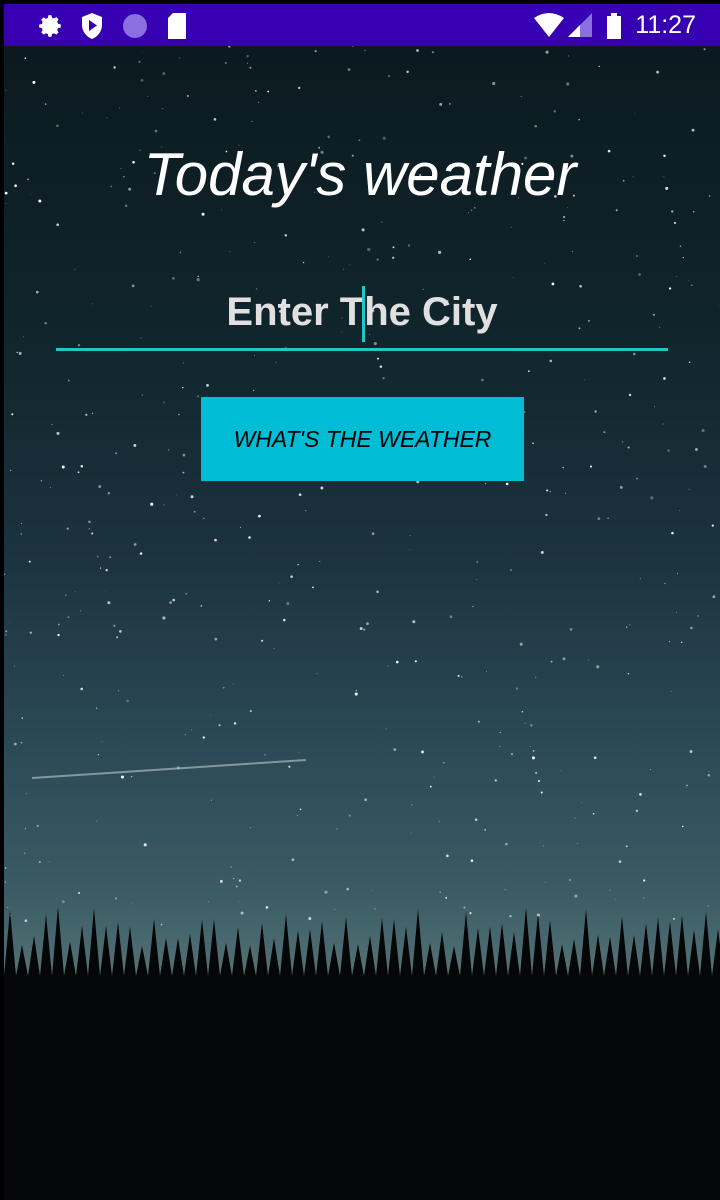 This screenshot has height=1200, width=720. Describe the element at coordinates (177, 26) in the screenshot. I see `sd-card-icon` at that location.